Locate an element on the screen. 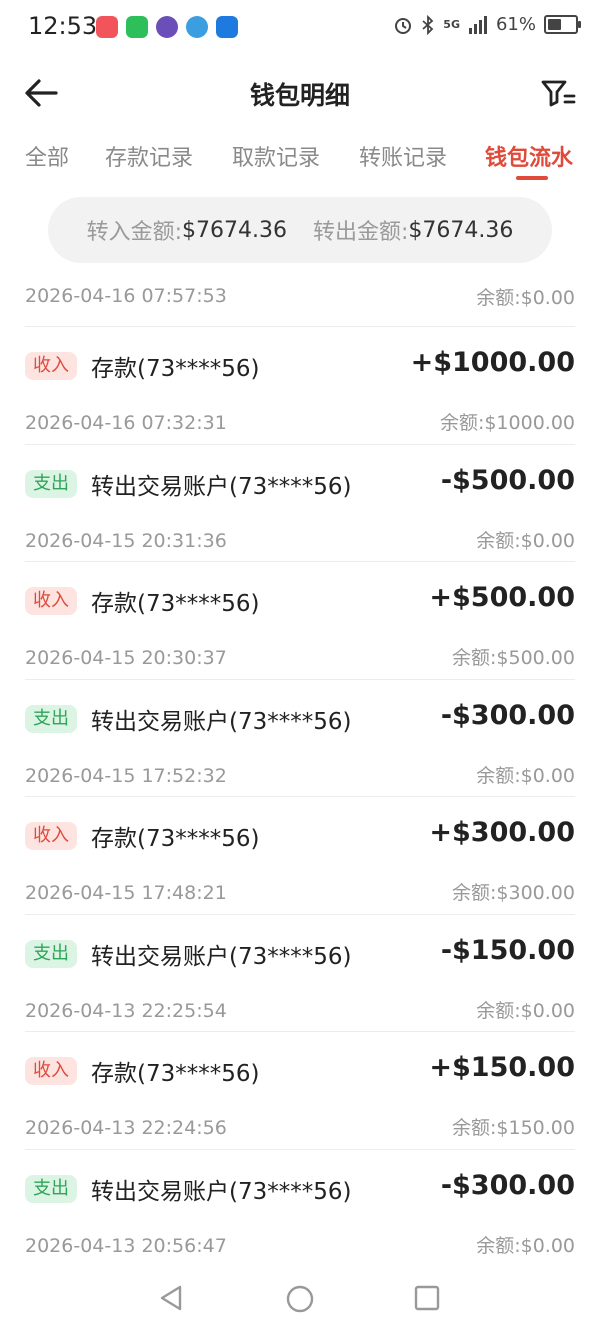 The width and height of the screenshot is (600, 1333). transaction-balance: 余额:$150.00 is located at coordinates (513, 1128).